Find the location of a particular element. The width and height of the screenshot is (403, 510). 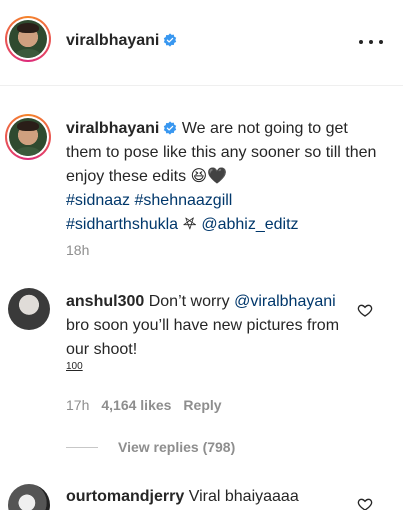

caption-avatar is located at coordinates (28, 137).